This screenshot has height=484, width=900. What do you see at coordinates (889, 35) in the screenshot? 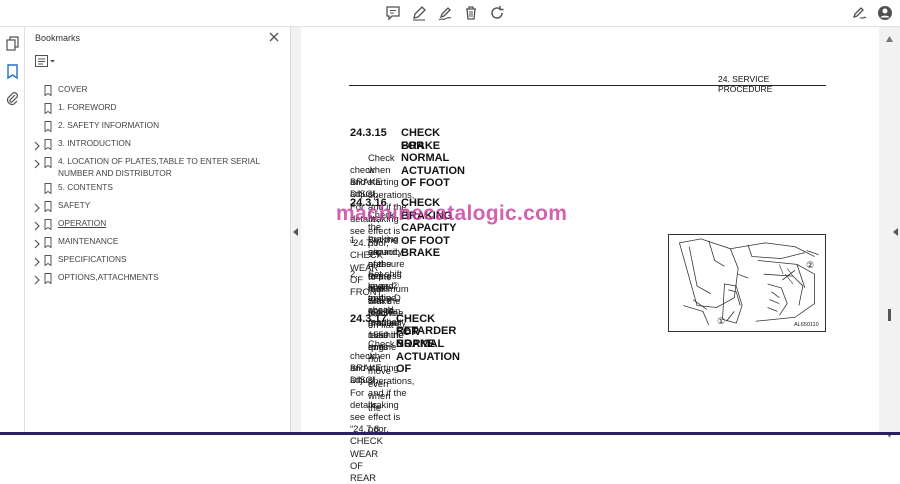
I see `scroll-up-icon` at bounding box center [889, 35].